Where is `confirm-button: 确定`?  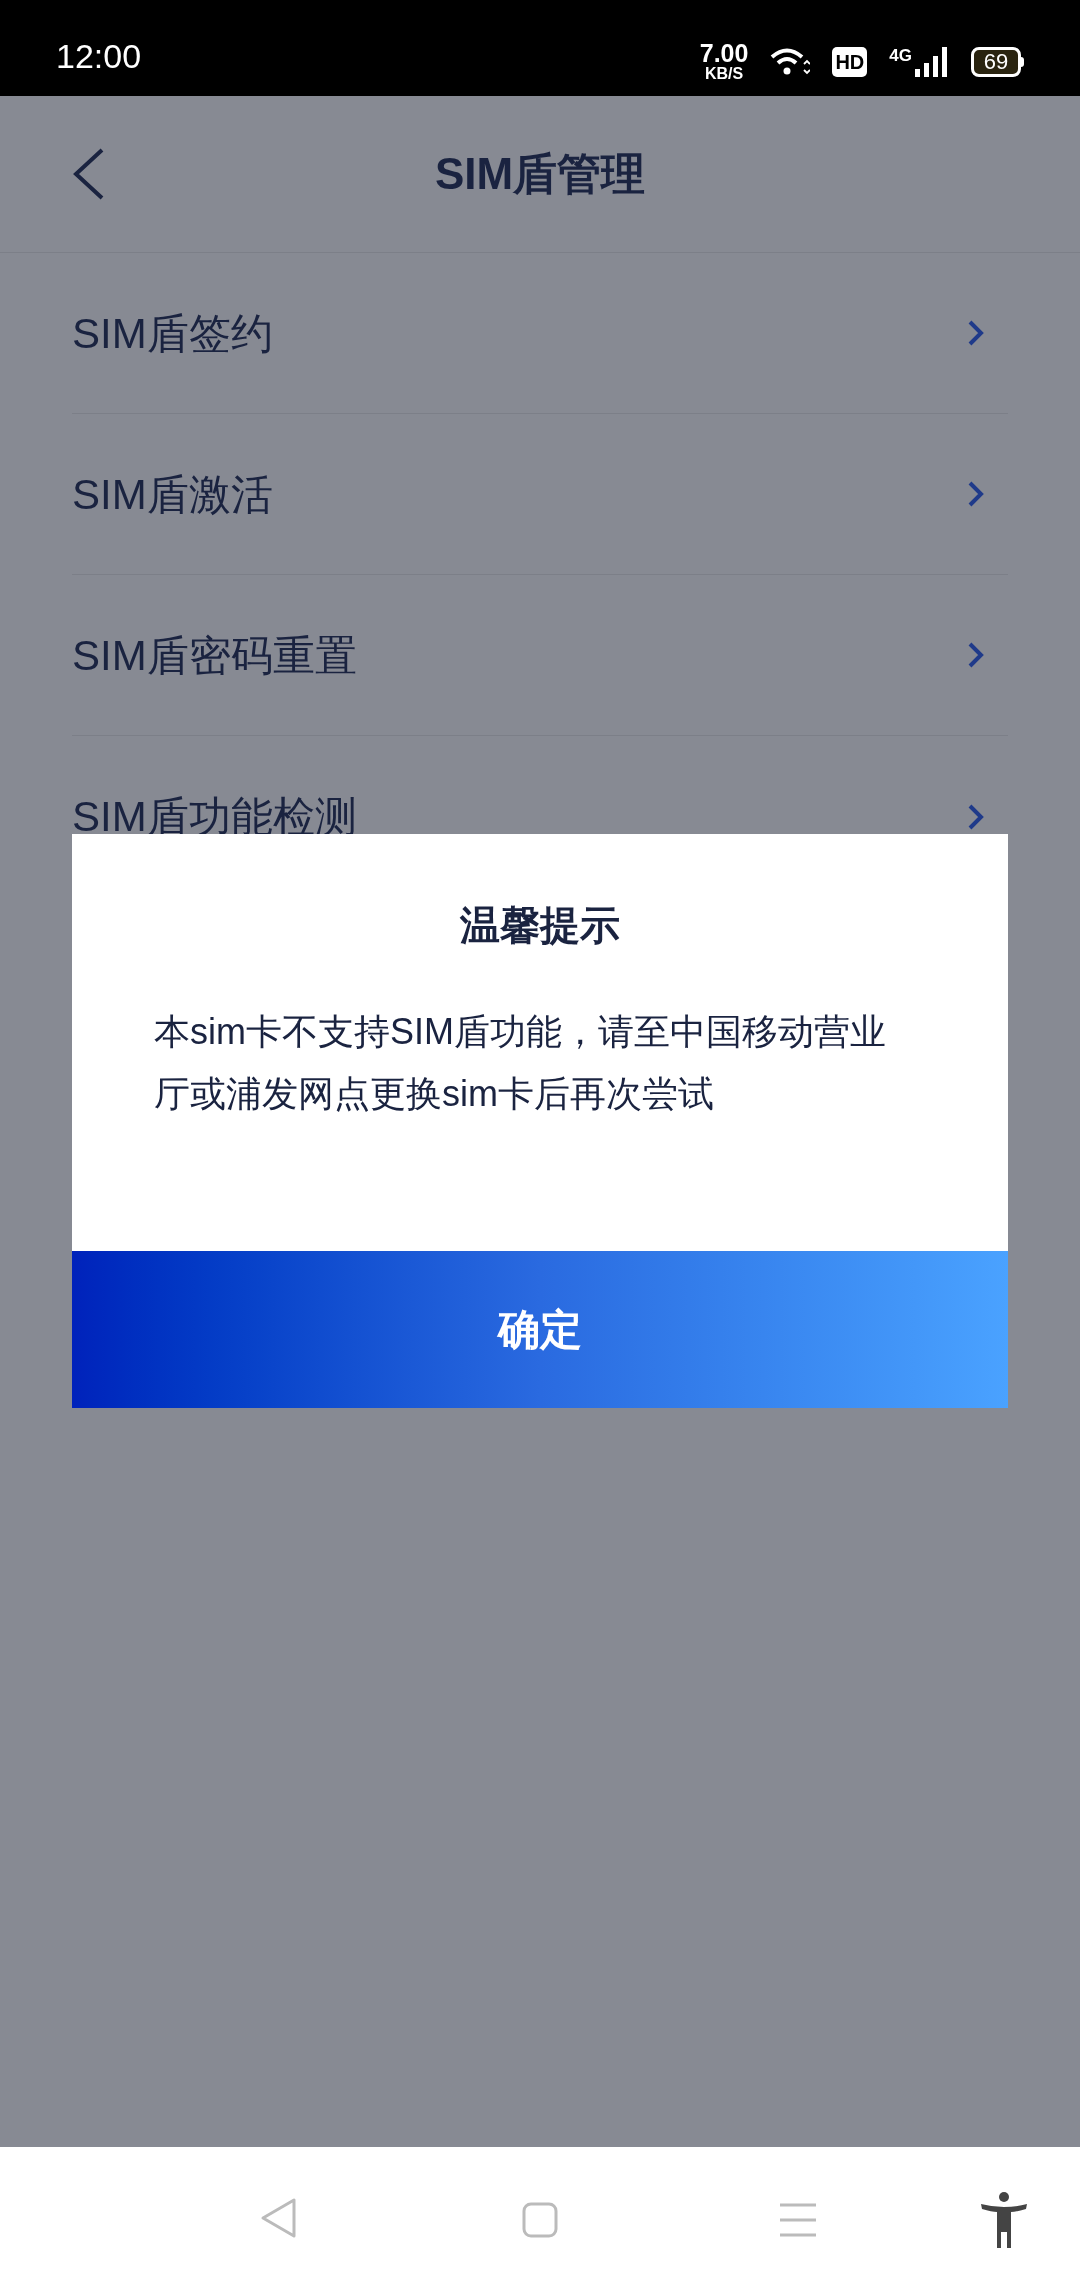 confirm-button: 确定 is located at coordinates (540, 1329).